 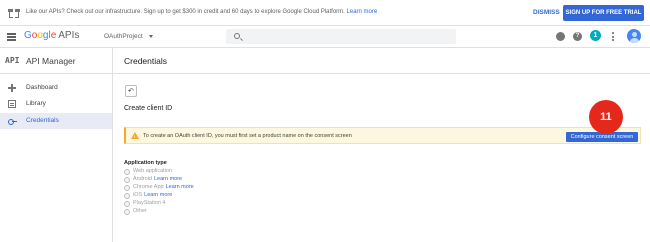 What do you see at coordinates (12, 121) in the screenshot?
I see `key-icon` at bounding box center [12, 121].